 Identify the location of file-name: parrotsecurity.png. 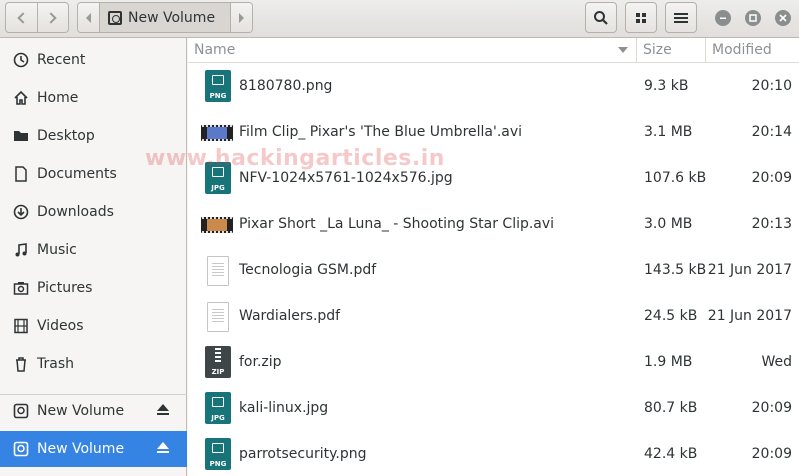
(303, 454).